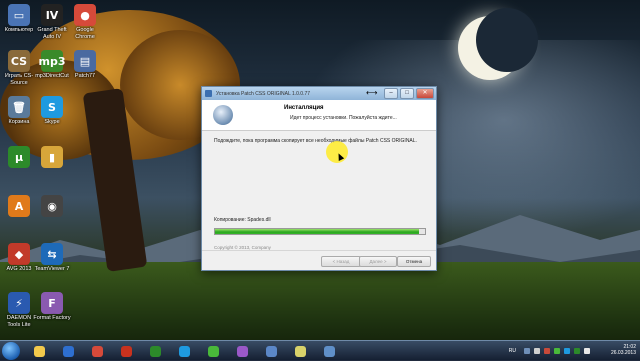 This screenshot has height=361, width=640. I want to click on desktop-icon-glyph: ▭, so click(19, 15).